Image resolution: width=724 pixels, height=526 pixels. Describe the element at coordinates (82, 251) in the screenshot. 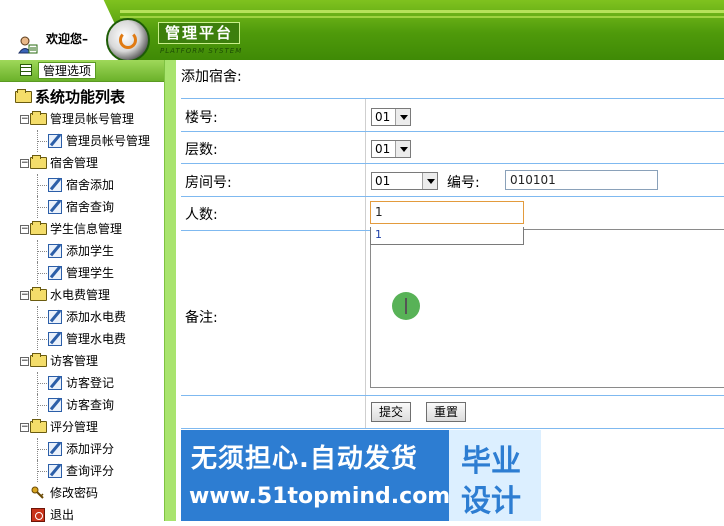

I see `tree-item-student-add: 添加学生` at that location.